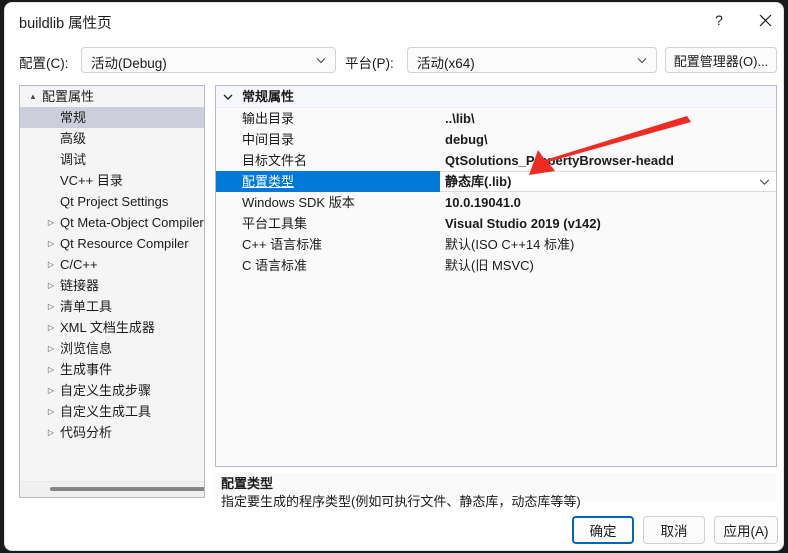  What do you see at coordinates (86, 348) in the screenshot?
I see `tree-item-label: 浏览信息` at bounding box center [86, 348].